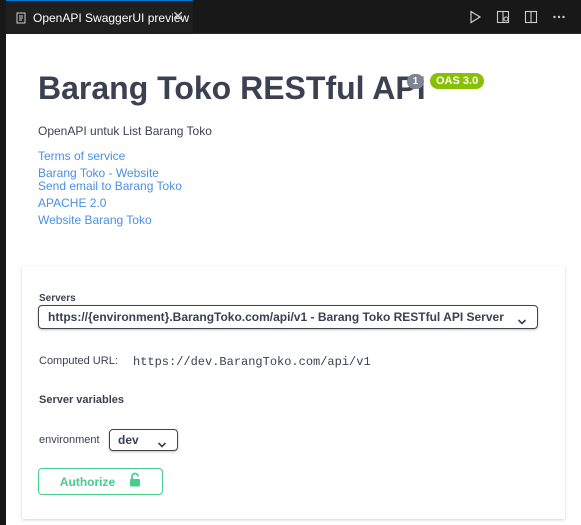 The image size is (581, 525). Describe the element at coordinates (21, 18) in the screenshot. I see `preview-document-icon` at that location.